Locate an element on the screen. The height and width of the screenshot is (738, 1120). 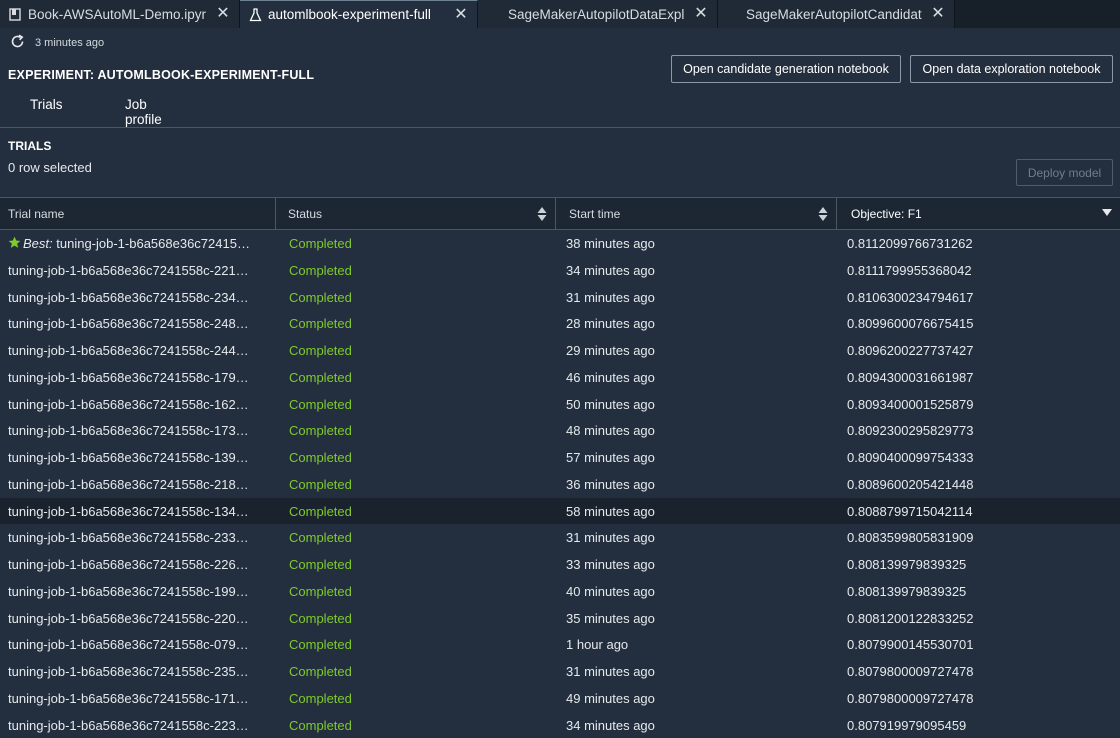
tab-label: Book-AWSAutoML-Demo.ipyr is located at coordinates (117, 14).